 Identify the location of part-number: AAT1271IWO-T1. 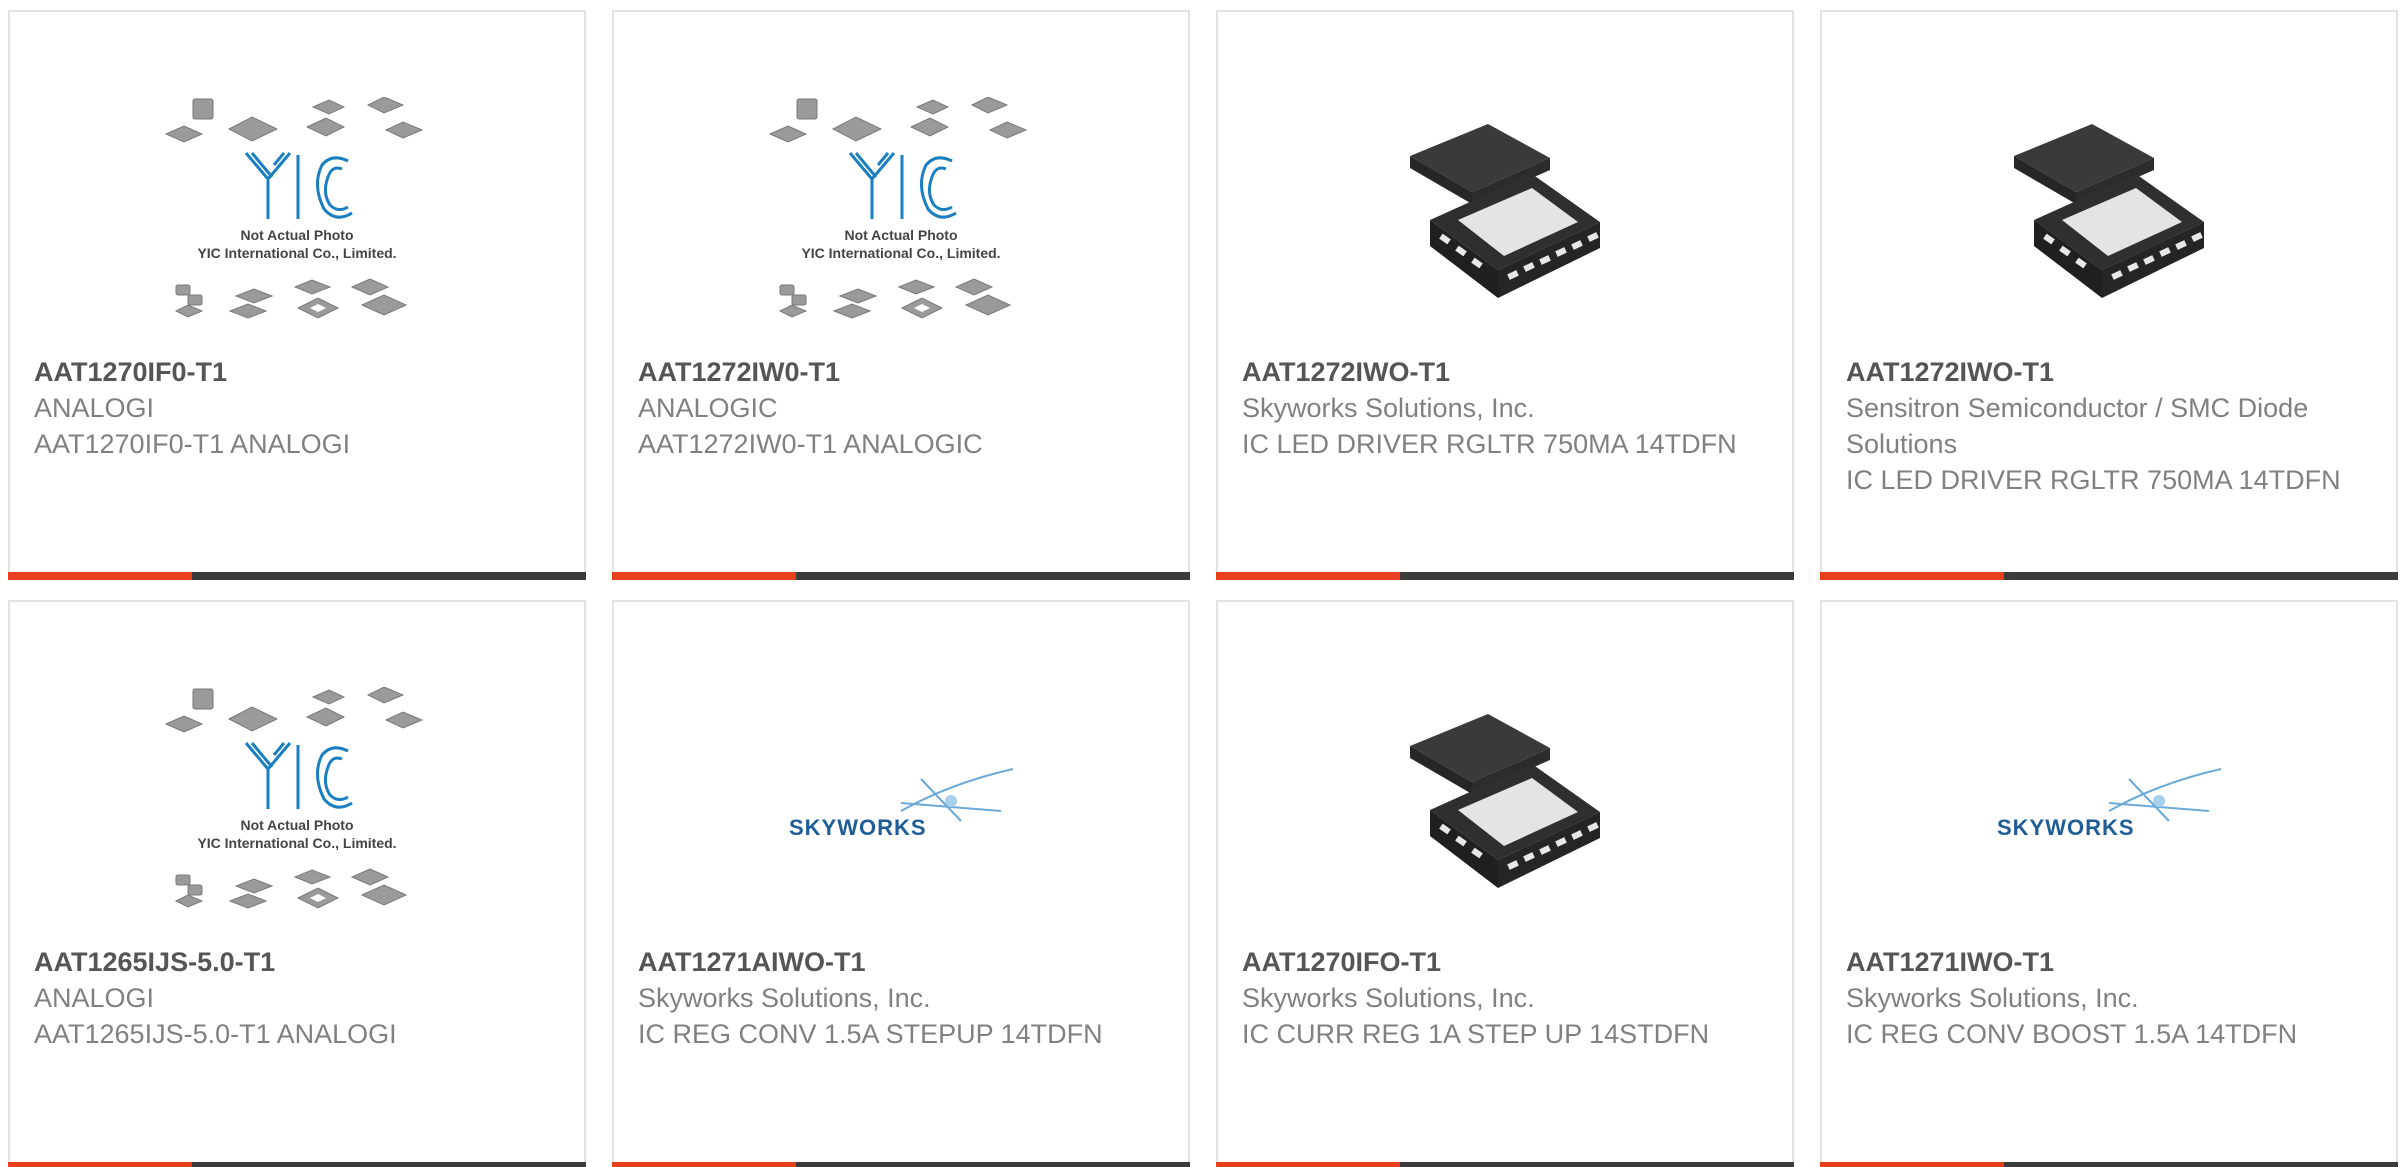
(2111, 962).